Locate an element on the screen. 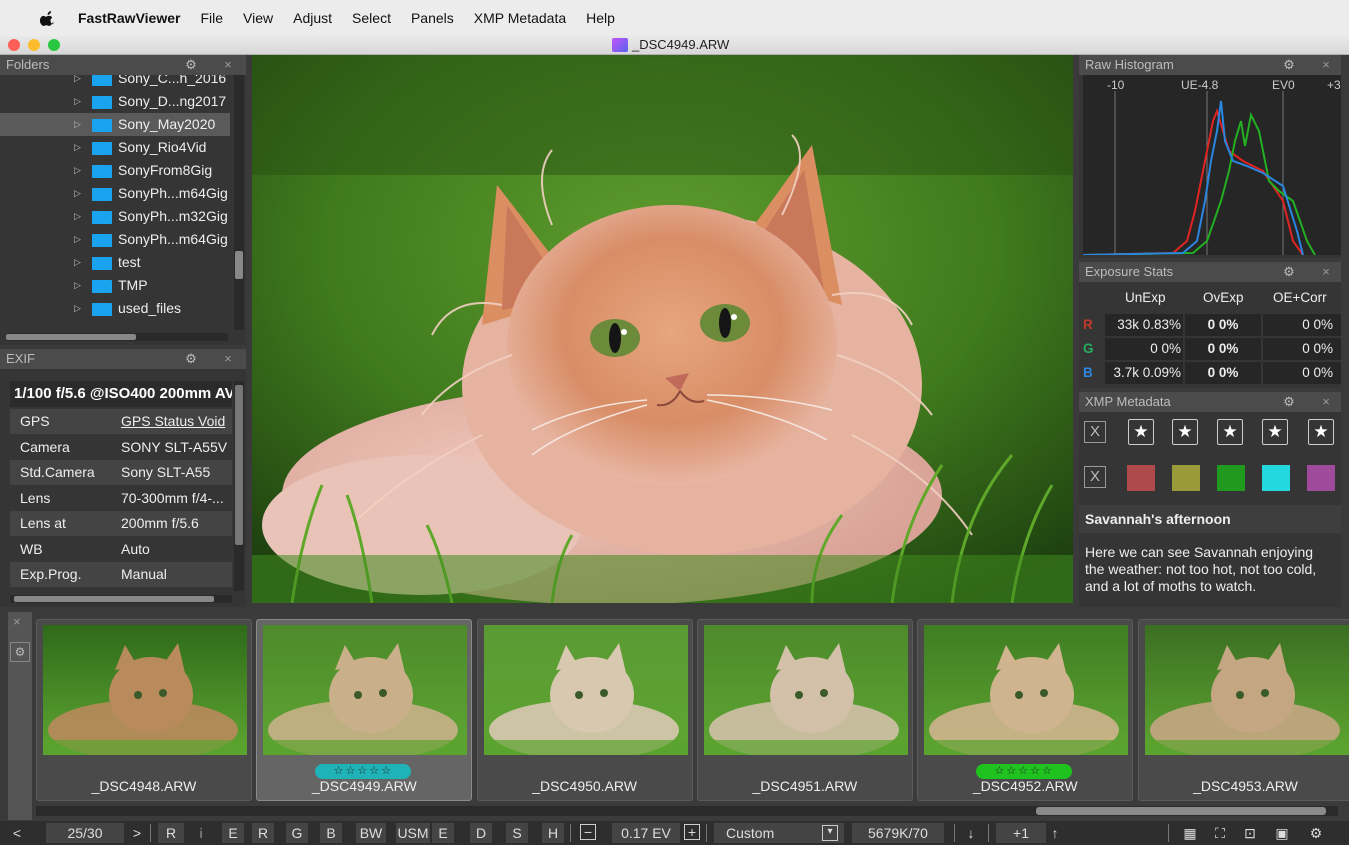 The width and height of the screenshot is (1349, 845). folder-item: ▷ Sony_C...h_2016 is located at coordinates (115, 82).